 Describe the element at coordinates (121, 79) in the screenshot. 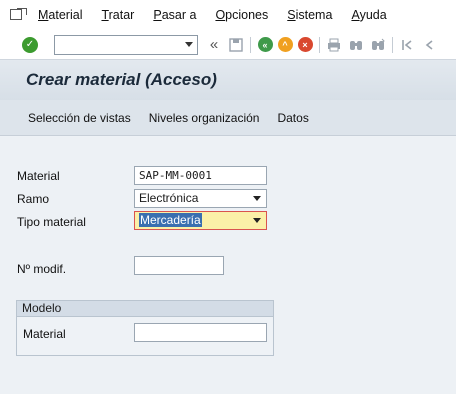

I see `page-title: Crear material (Acceso)` at that location.